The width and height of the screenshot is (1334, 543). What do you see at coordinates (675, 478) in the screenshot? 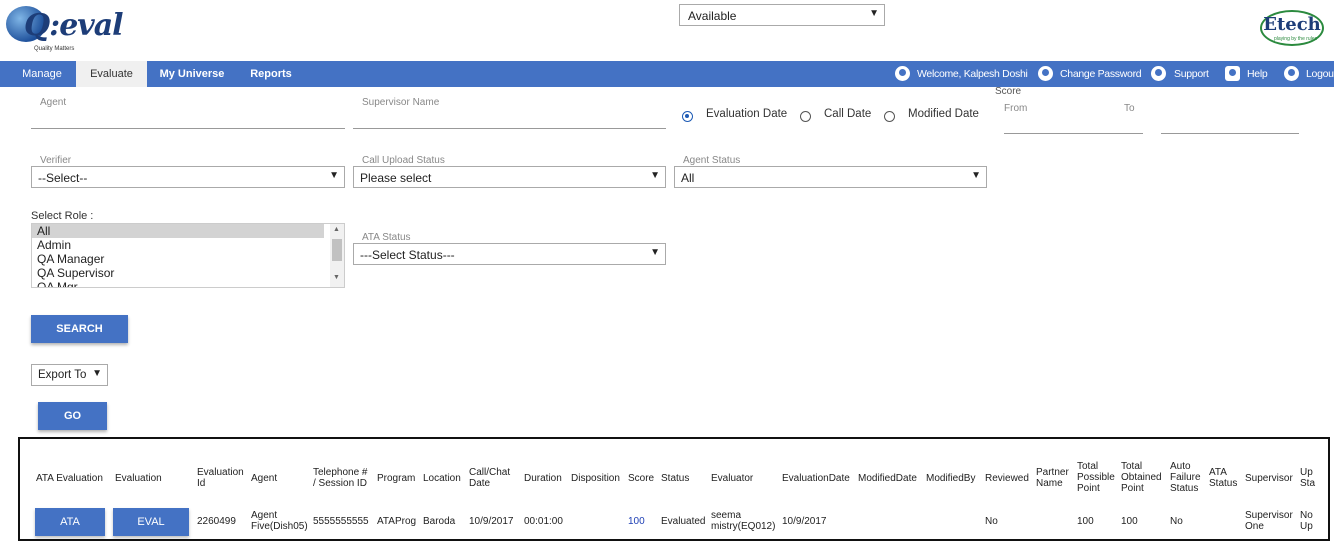
I see `col-status: Status` at bounding box center [675, 478].